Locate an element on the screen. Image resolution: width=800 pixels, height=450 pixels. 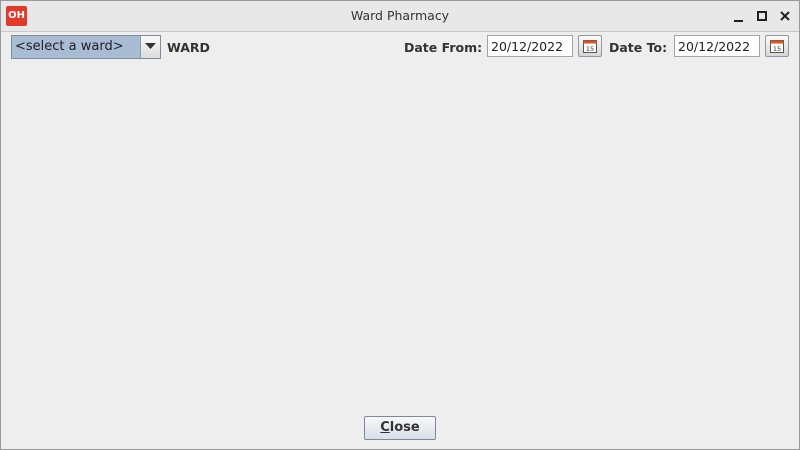
date-from-calendar-button: 15 is located at coordinates (590, 46).